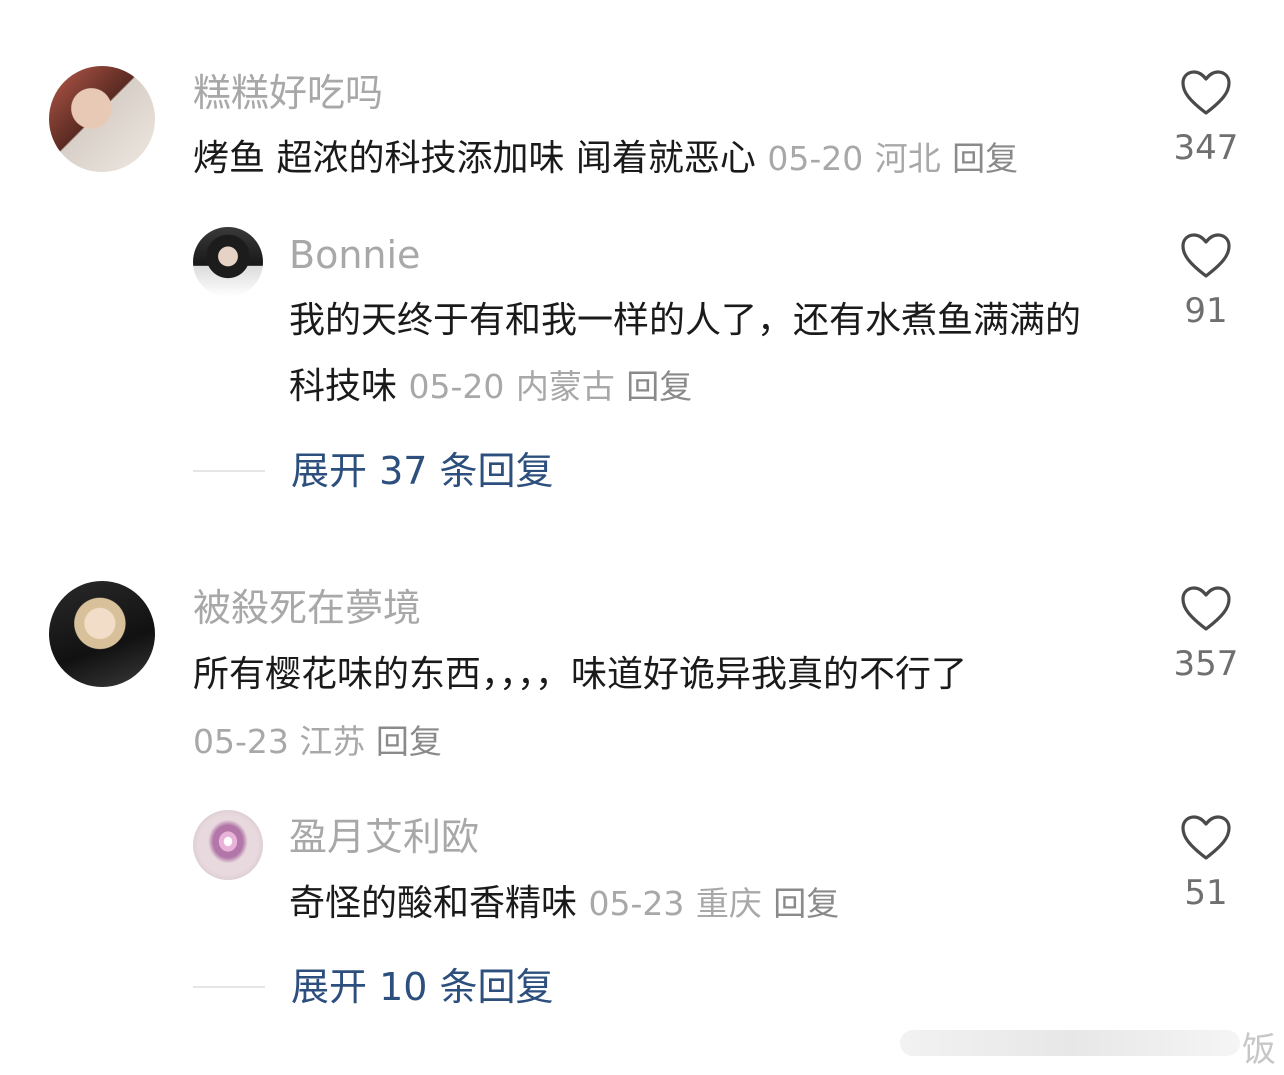 The image size is (1284, 1075). Describe the element at coordinates (422, 987) in the screenshot. I see `expand-replies-label: 展开 10 条回复` at that location.